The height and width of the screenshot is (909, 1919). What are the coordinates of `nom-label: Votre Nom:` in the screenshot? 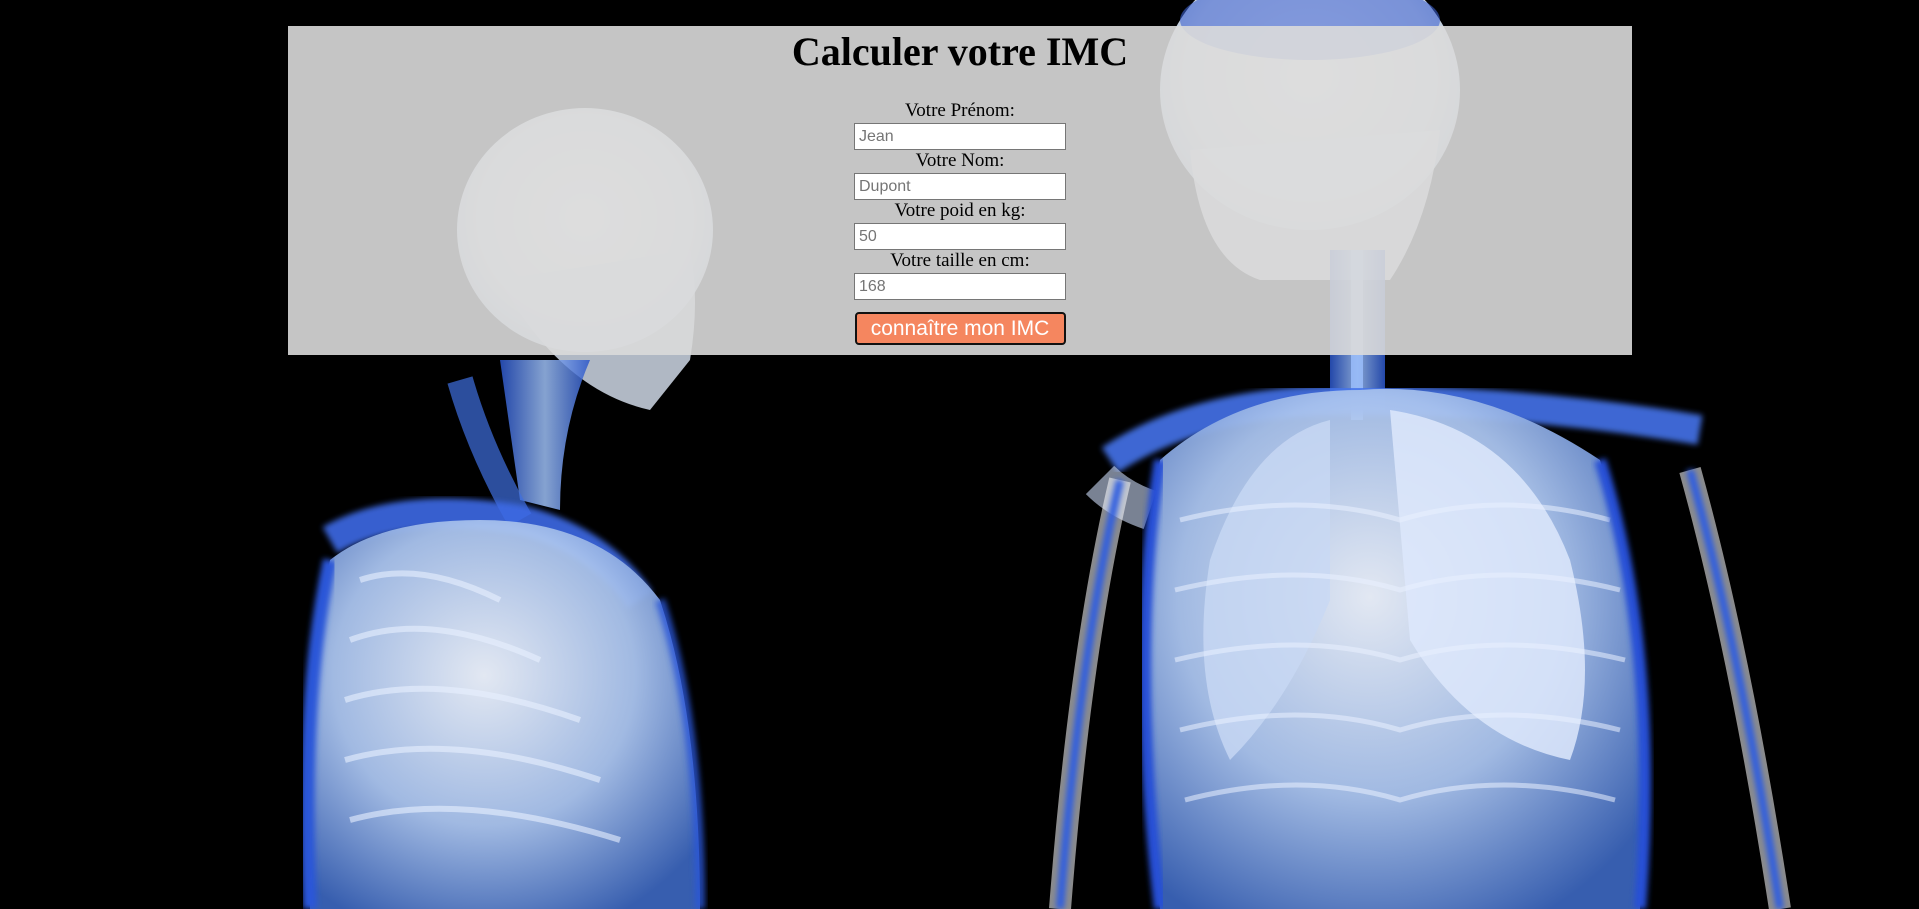 It's located at (960, 160).